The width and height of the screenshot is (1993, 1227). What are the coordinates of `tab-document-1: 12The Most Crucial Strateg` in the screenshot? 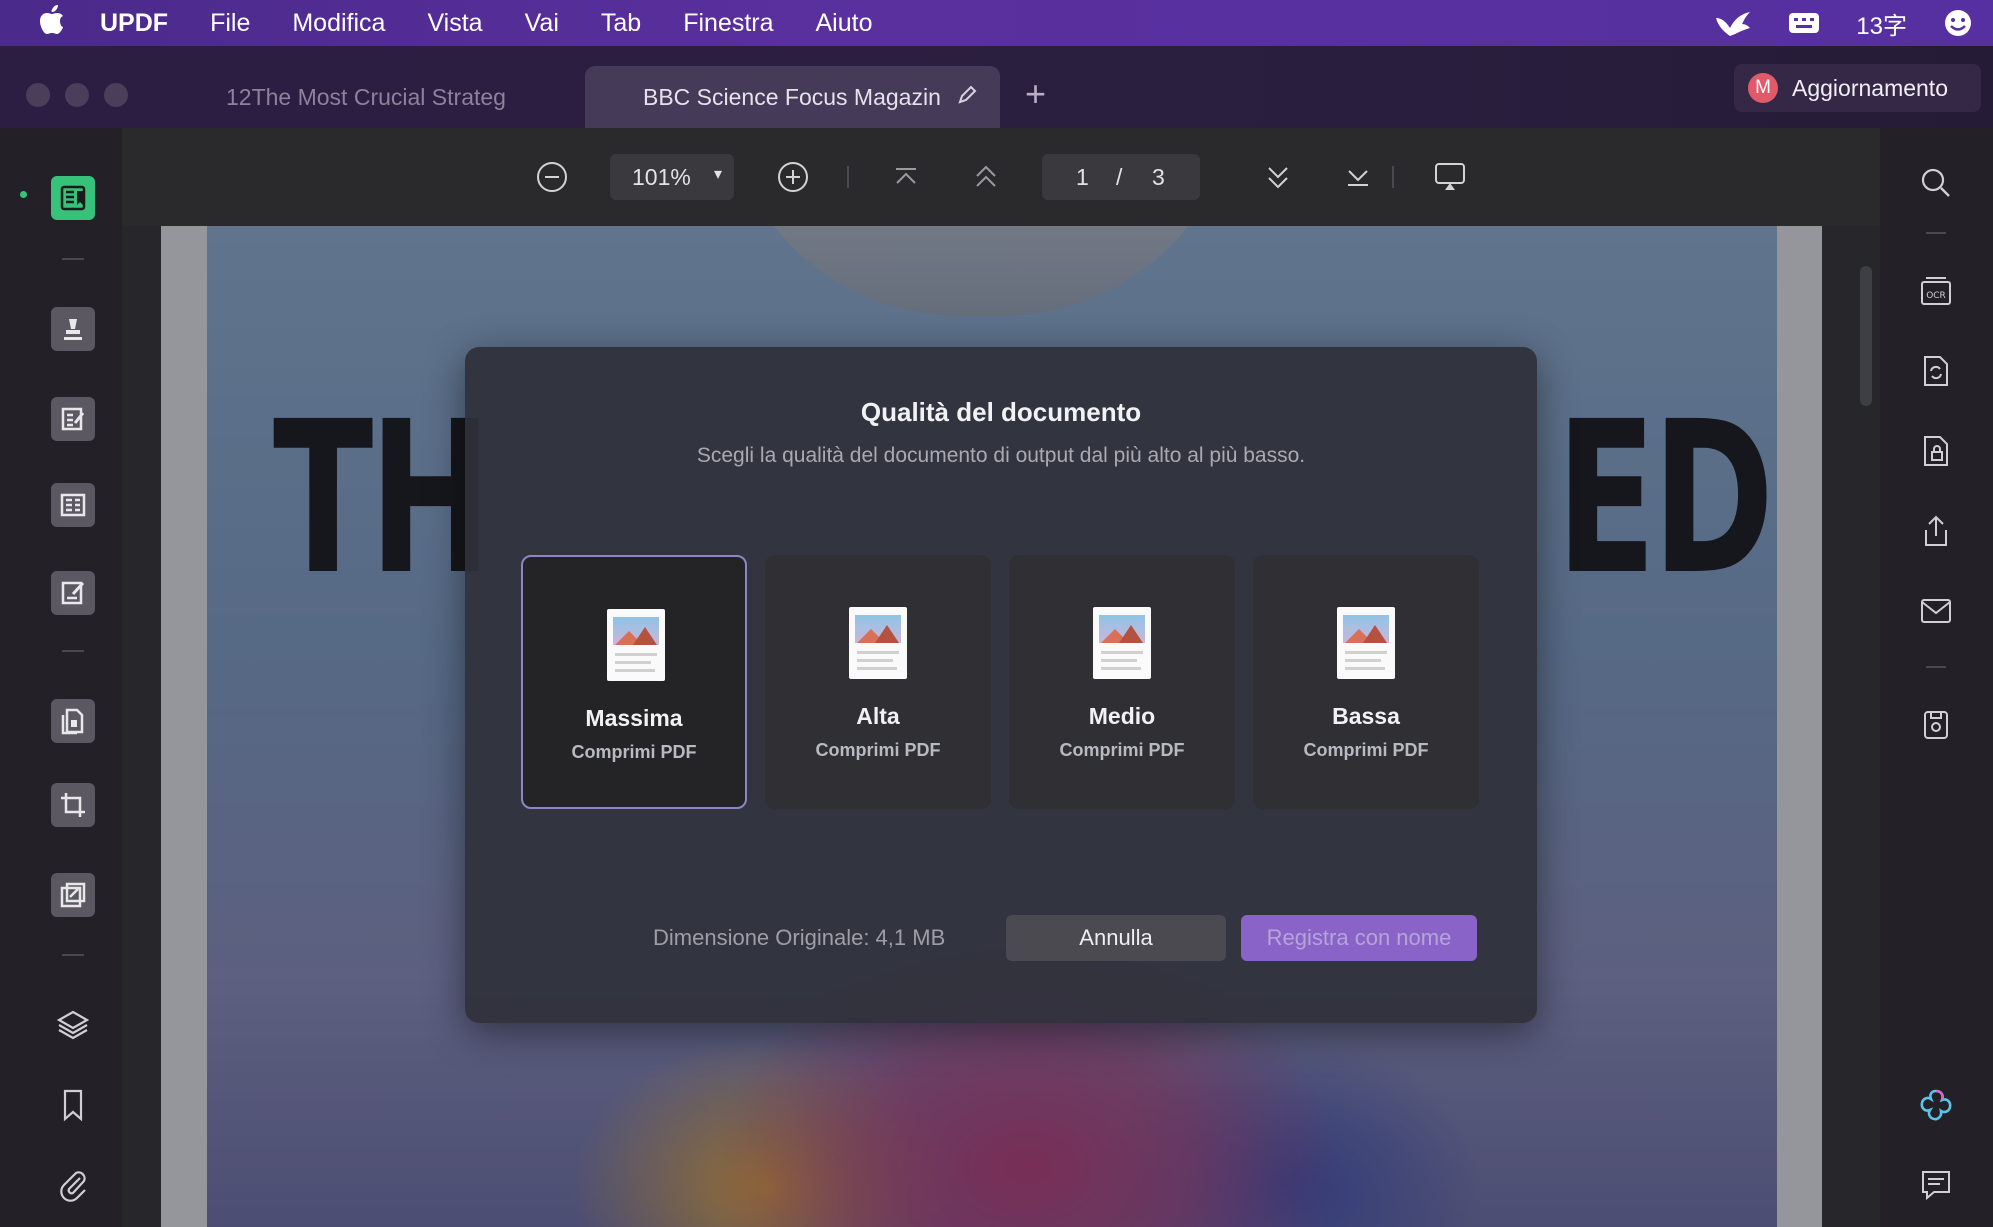 It's located at (378, 97).